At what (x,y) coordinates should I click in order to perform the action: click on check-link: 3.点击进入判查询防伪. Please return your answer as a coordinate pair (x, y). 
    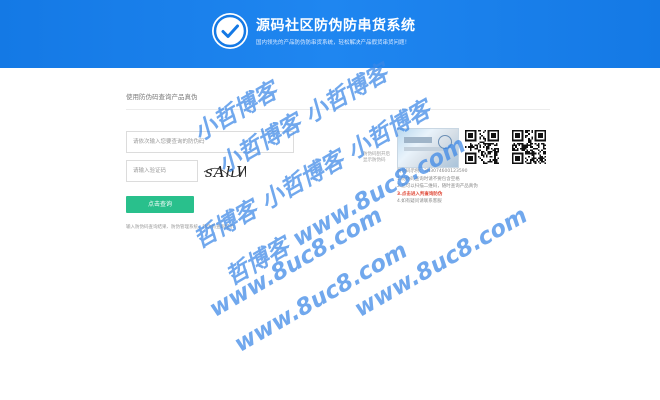
    Looking at the image, I should click on (477, 195).